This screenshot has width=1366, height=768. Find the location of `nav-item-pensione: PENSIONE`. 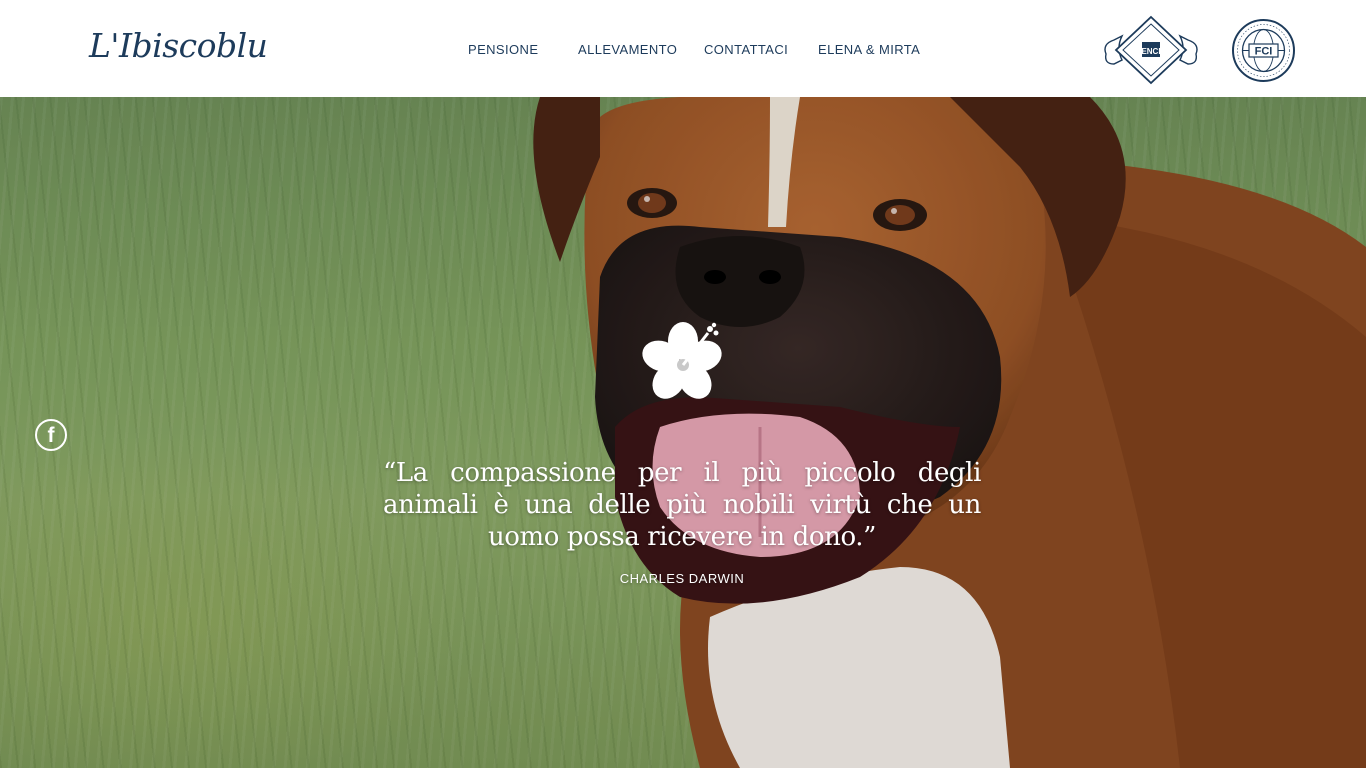

nav-item-pensione: PENSIONE is located at coordinates (503, 50).